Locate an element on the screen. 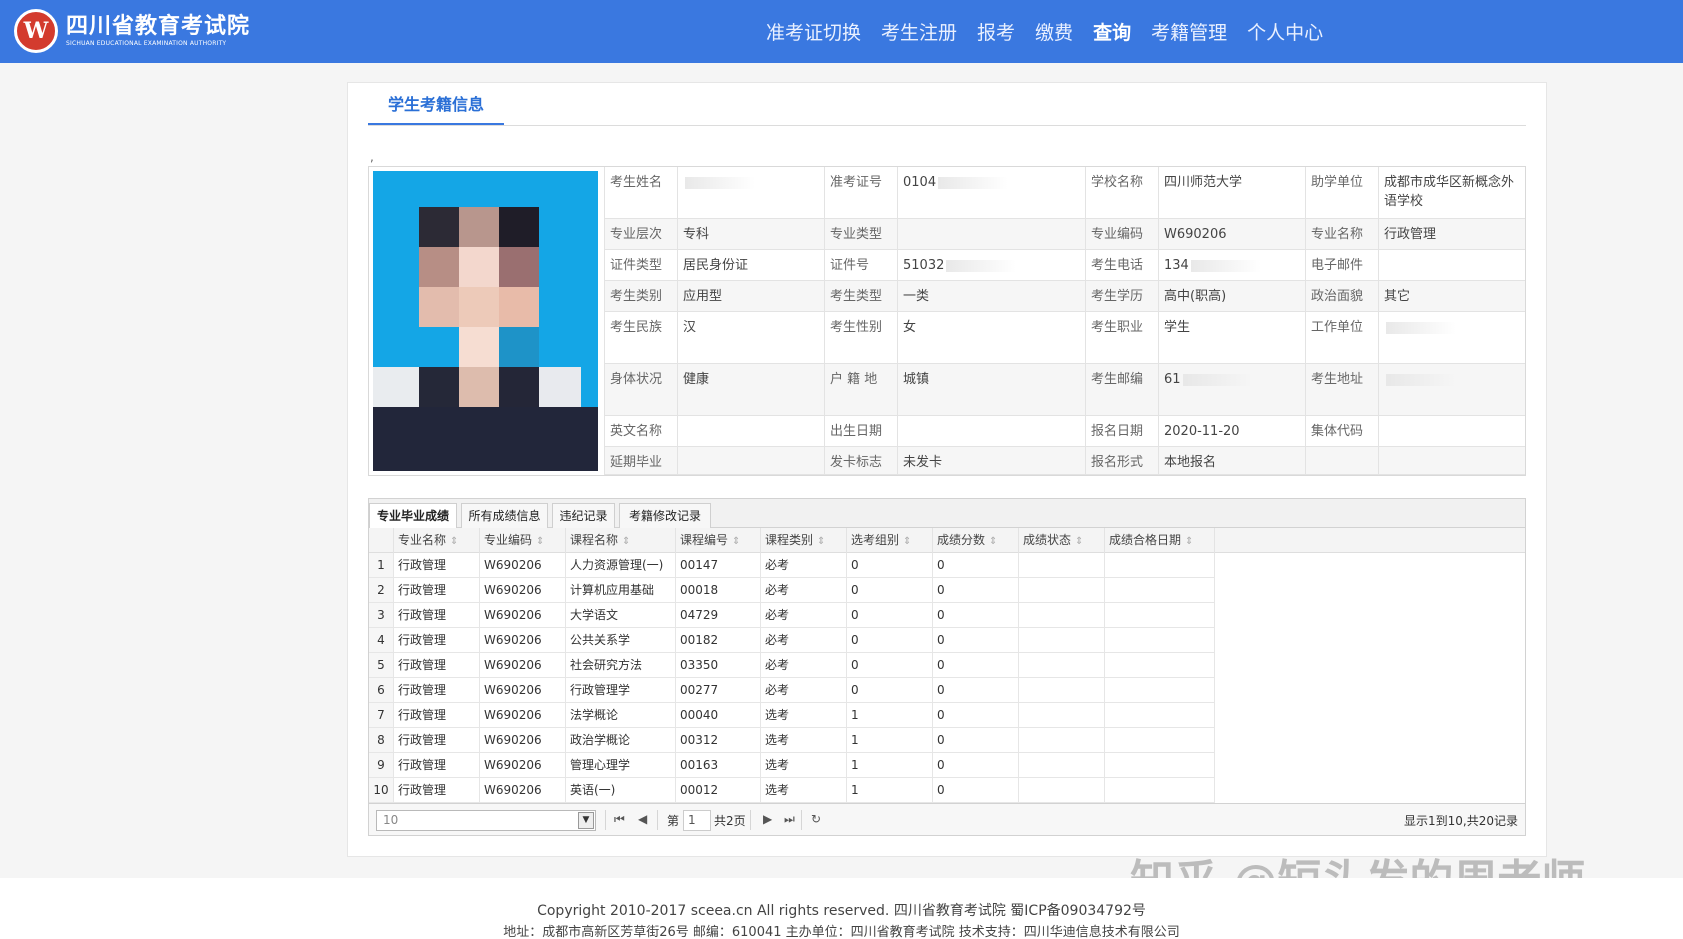  column-header: 课程名称 ⇕ is located at coordinates (621, 540).